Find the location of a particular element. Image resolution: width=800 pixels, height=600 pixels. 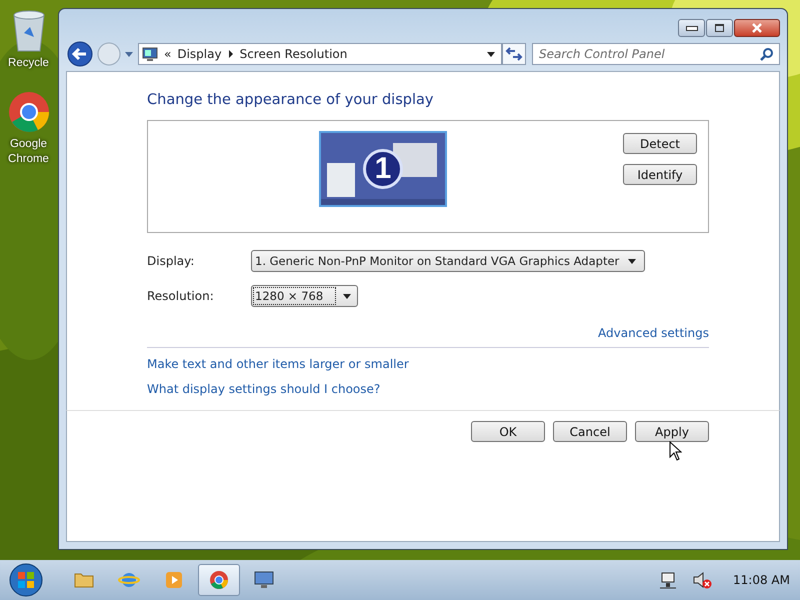

help-link: Make text and other items larger or smaller is located at coordinates (278, 364).